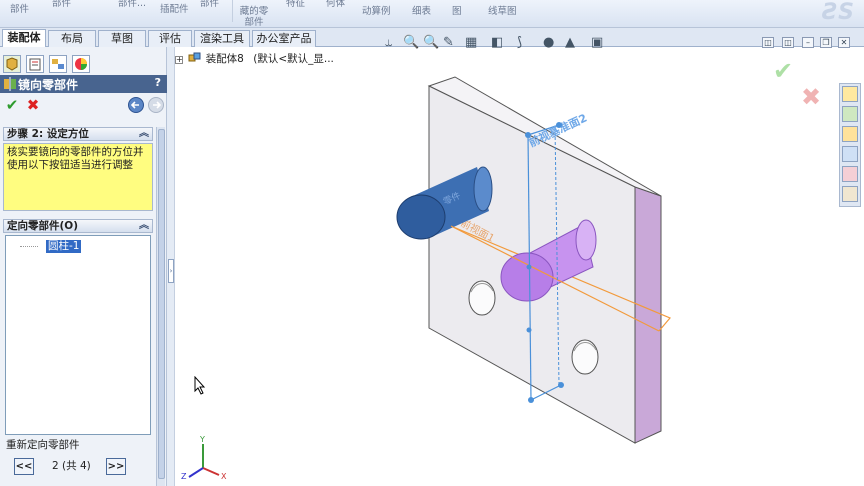 The image size is (864, 486). What do you see at coordinates (158, 82) in the screenshot?
I see `help-button: ?` at bounding box center [158, 82].